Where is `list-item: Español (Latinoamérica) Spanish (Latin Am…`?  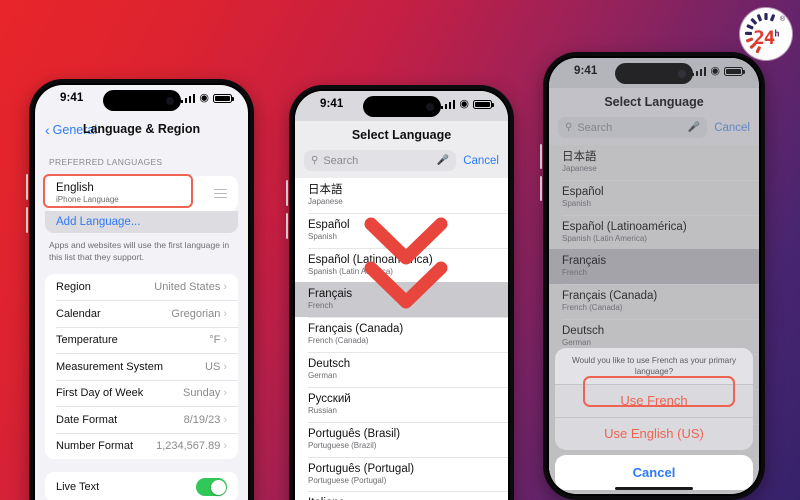 list-item: Español (Latinoamérica) Spanish (Latin Am… is located at coordinates (654, 232).